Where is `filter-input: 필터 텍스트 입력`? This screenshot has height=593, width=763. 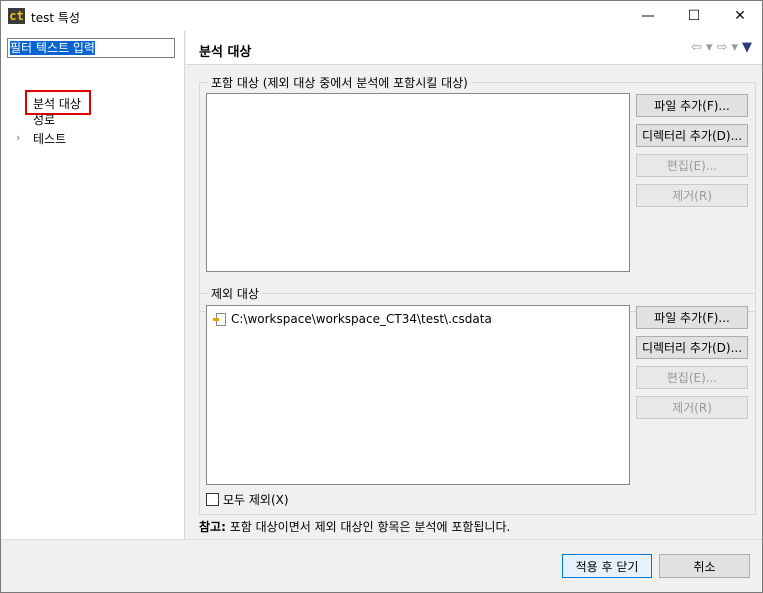 filter-input: 필터 텍스트 입력 is located at coordinates (91, 48).